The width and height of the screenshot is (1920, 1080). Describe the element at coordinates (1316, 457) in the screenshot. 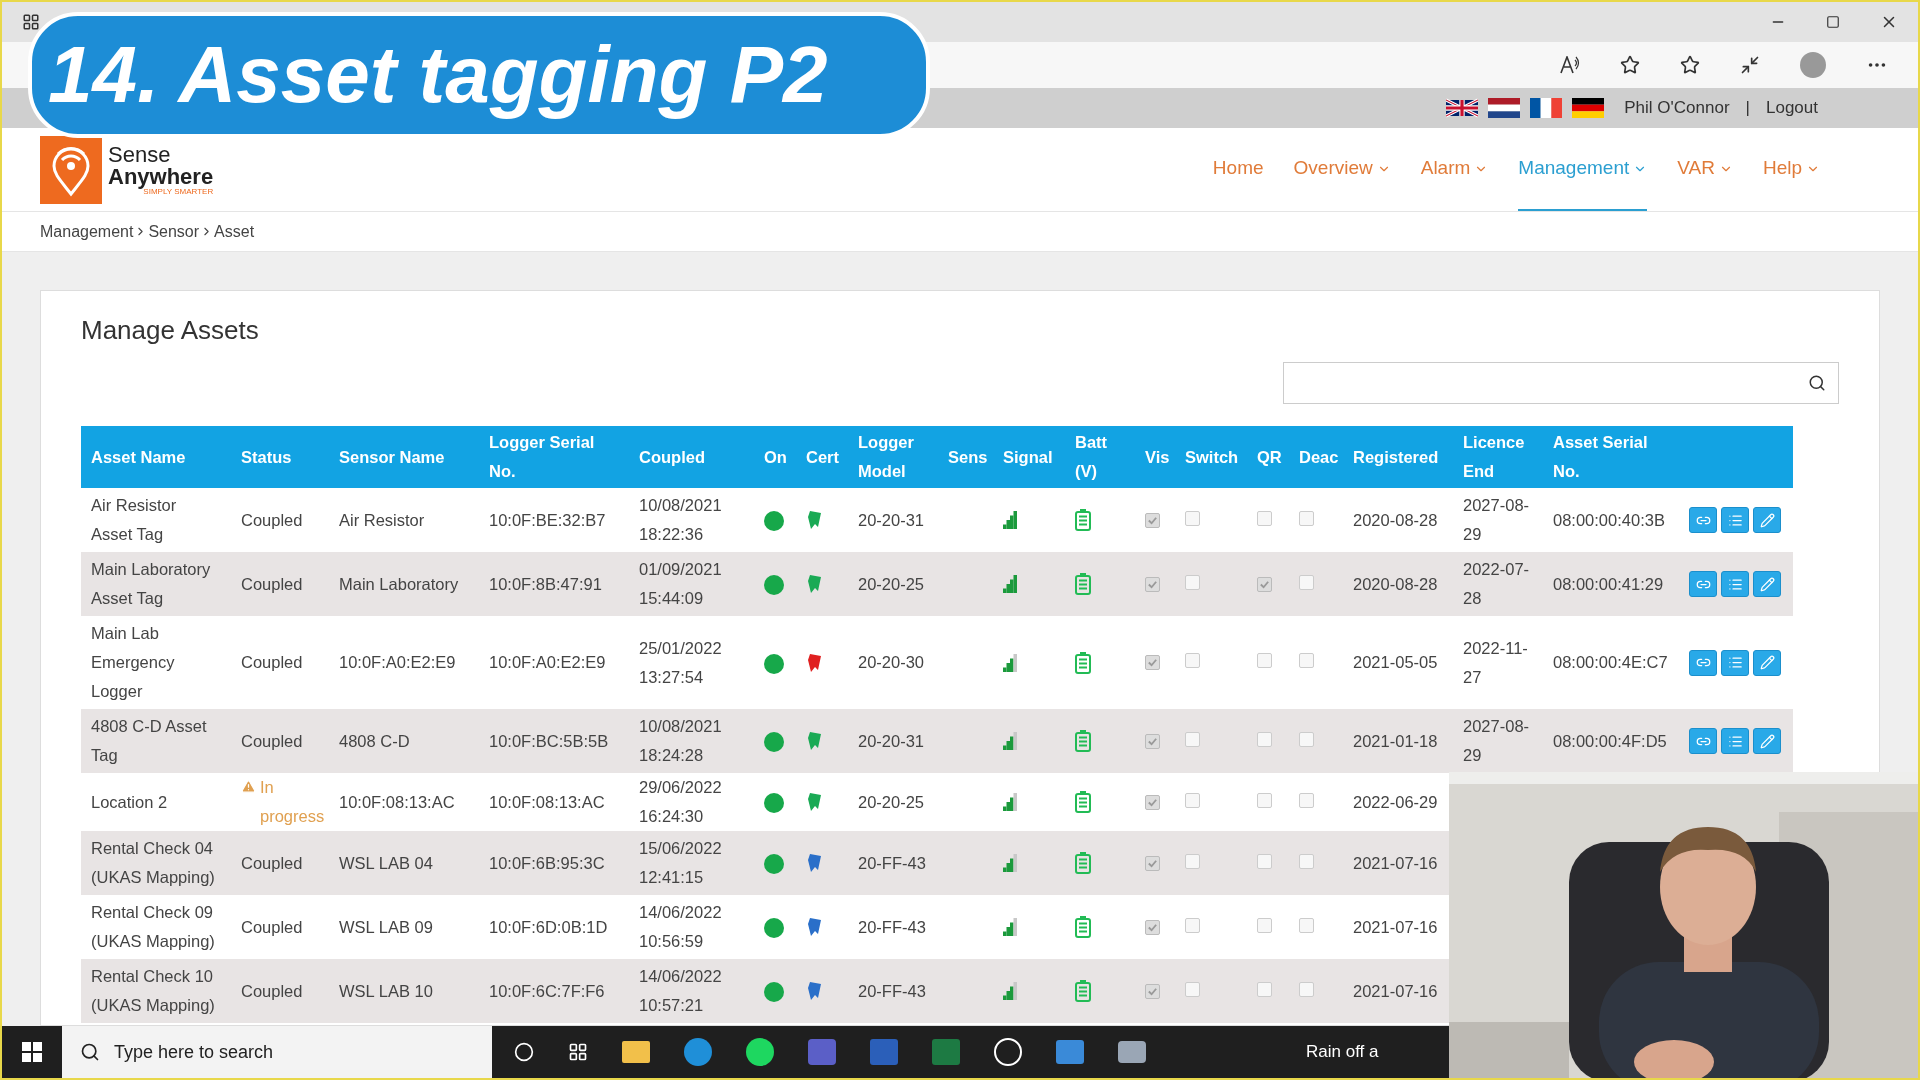

I see `column-header: Deac` at that location.